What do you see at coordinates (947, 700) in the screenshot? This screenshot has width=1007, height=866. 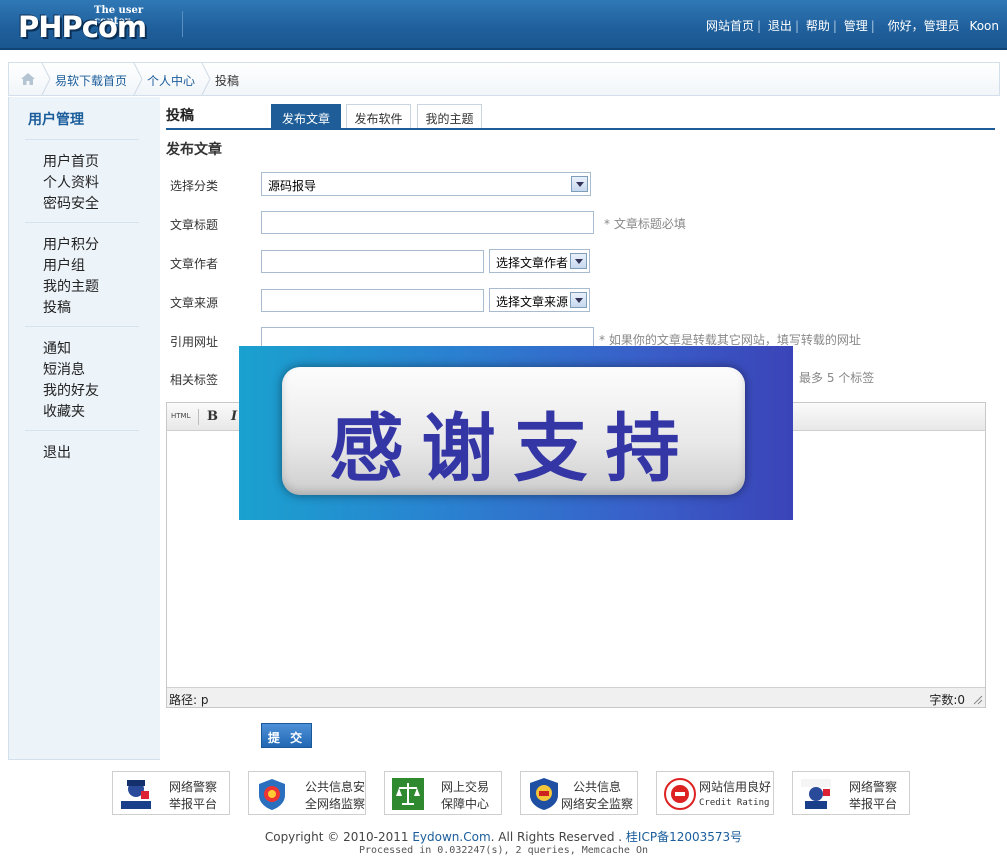 I see `word-count: 字数:0` at bounding box center [947, 700].